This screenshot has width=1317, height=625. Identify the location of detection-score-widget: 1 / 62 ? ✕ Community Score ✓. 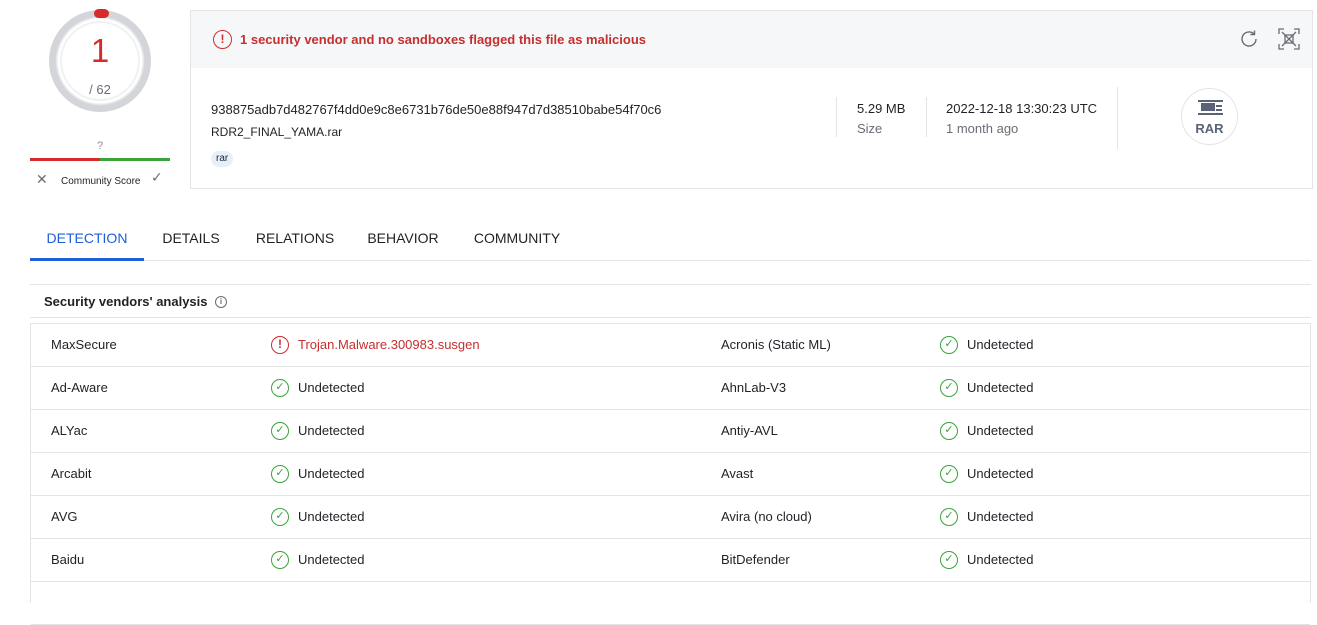
(100, 95).